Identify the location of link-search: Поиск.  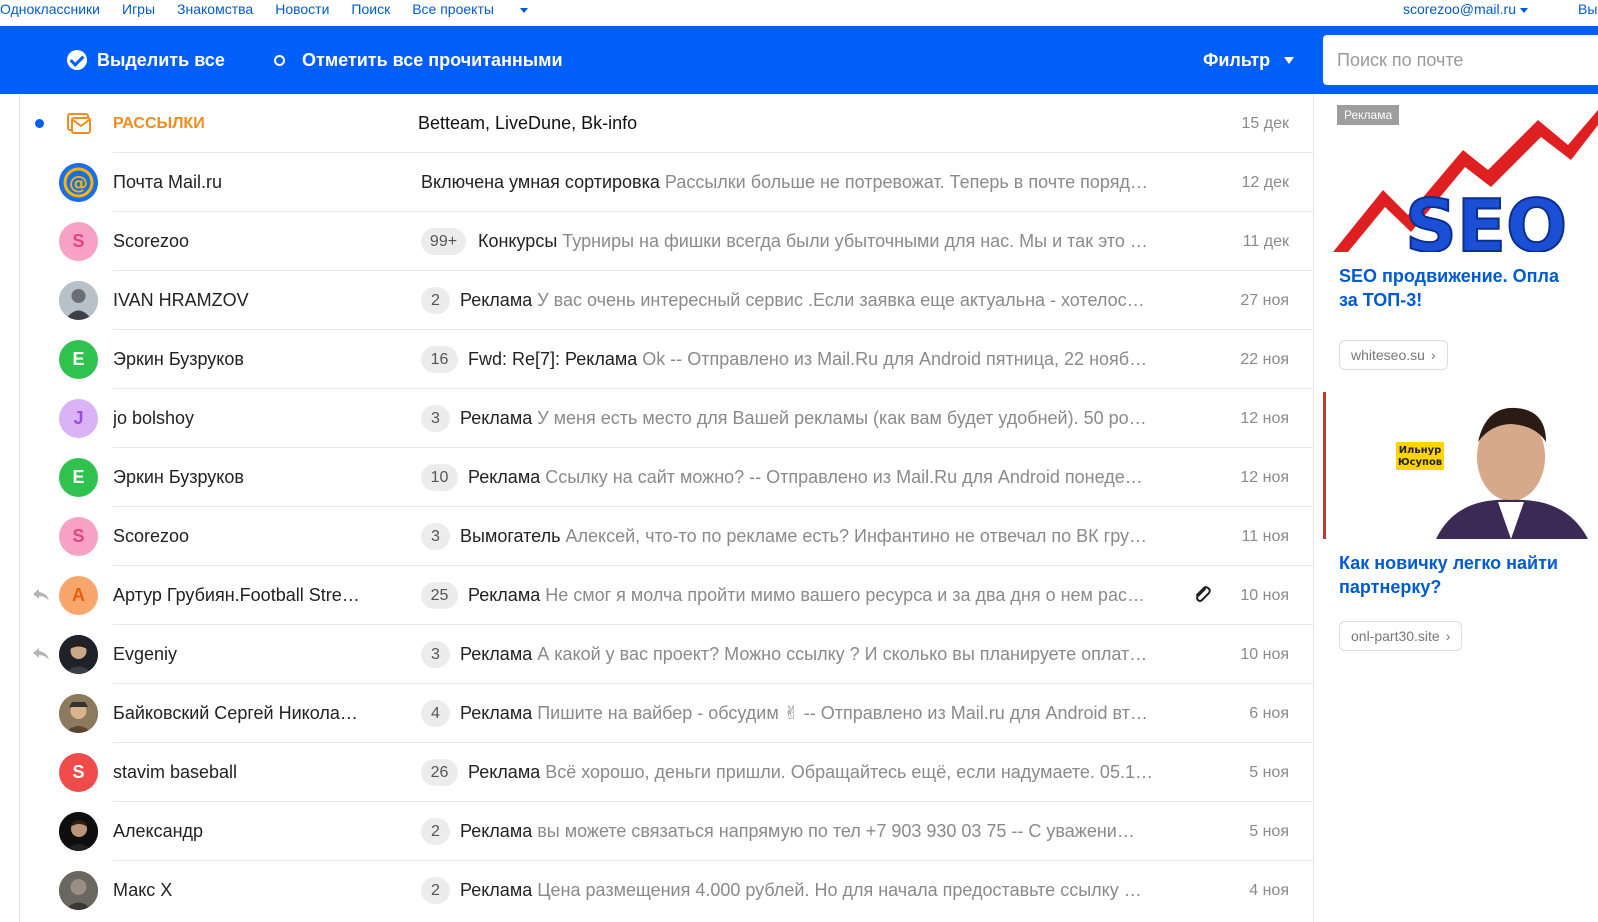
(370, 9).